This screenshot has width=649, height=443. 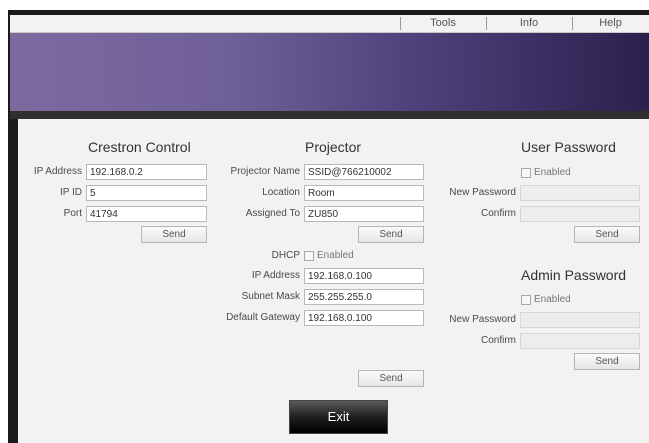 What do you see at coordinates (364, 276) in the screenshot?
I see `projector-ip-input` at bounding box center [364, 276].